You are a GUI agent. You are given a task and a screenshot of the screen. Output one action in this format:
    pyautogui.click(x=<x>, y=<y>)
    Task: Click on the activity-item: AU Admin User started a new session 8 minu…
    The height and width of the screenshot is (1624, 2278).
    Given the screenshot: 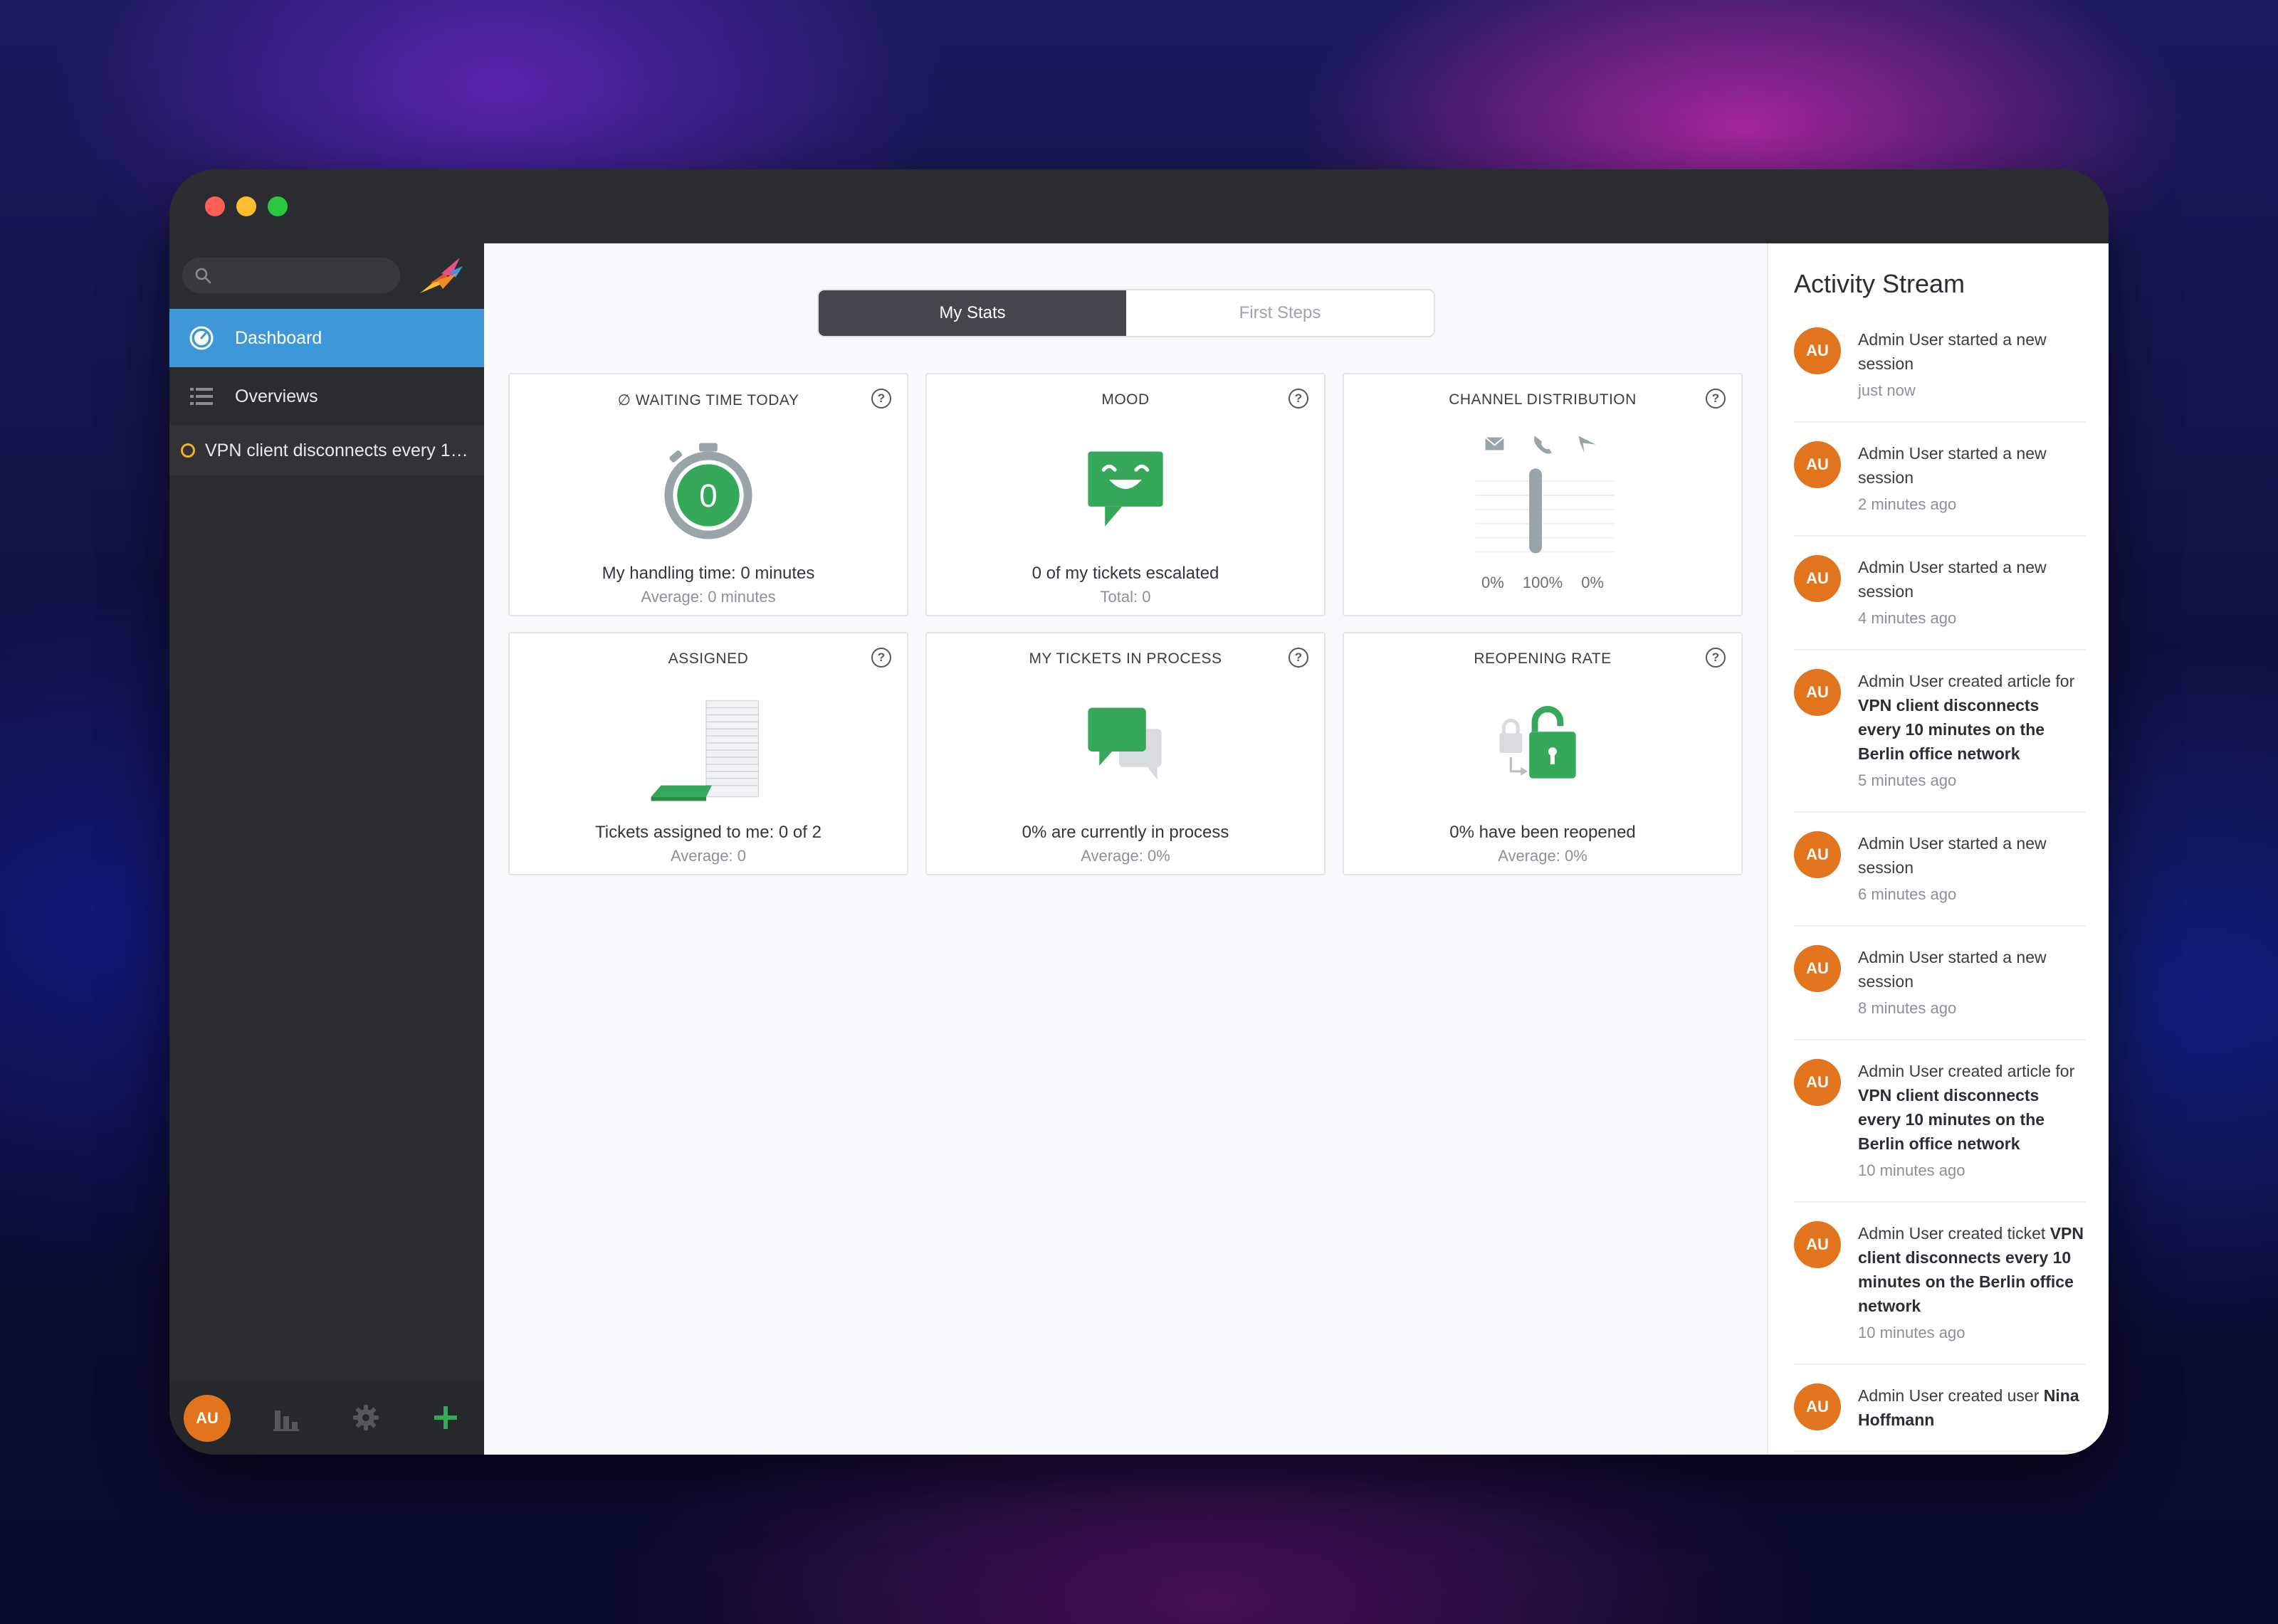 What is the action you would take?
    pyautogui.click(x=1940, y=992)
    